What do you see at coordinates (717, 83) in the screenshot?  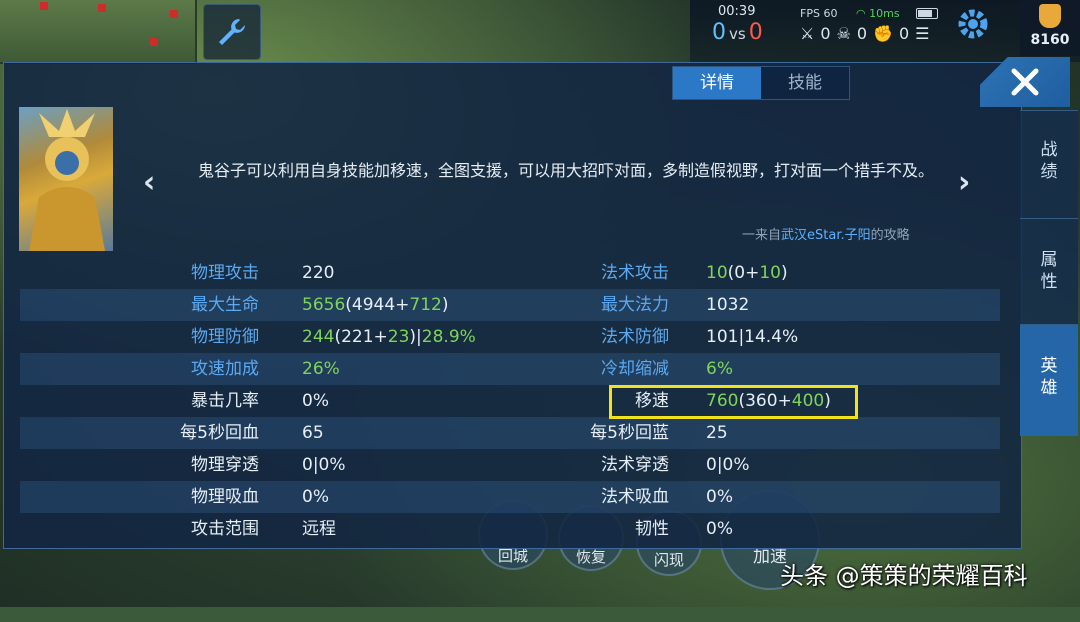 I see `tab-details: 详情` at bounding box center [717, 83].